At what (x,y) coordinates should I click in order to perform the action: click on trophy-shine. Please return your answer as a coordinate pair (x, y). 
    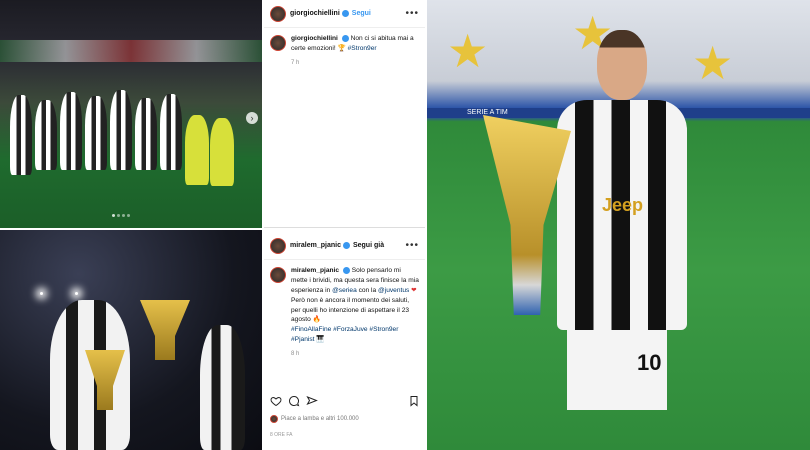
    Looking at the image, I should click on (165, 330).